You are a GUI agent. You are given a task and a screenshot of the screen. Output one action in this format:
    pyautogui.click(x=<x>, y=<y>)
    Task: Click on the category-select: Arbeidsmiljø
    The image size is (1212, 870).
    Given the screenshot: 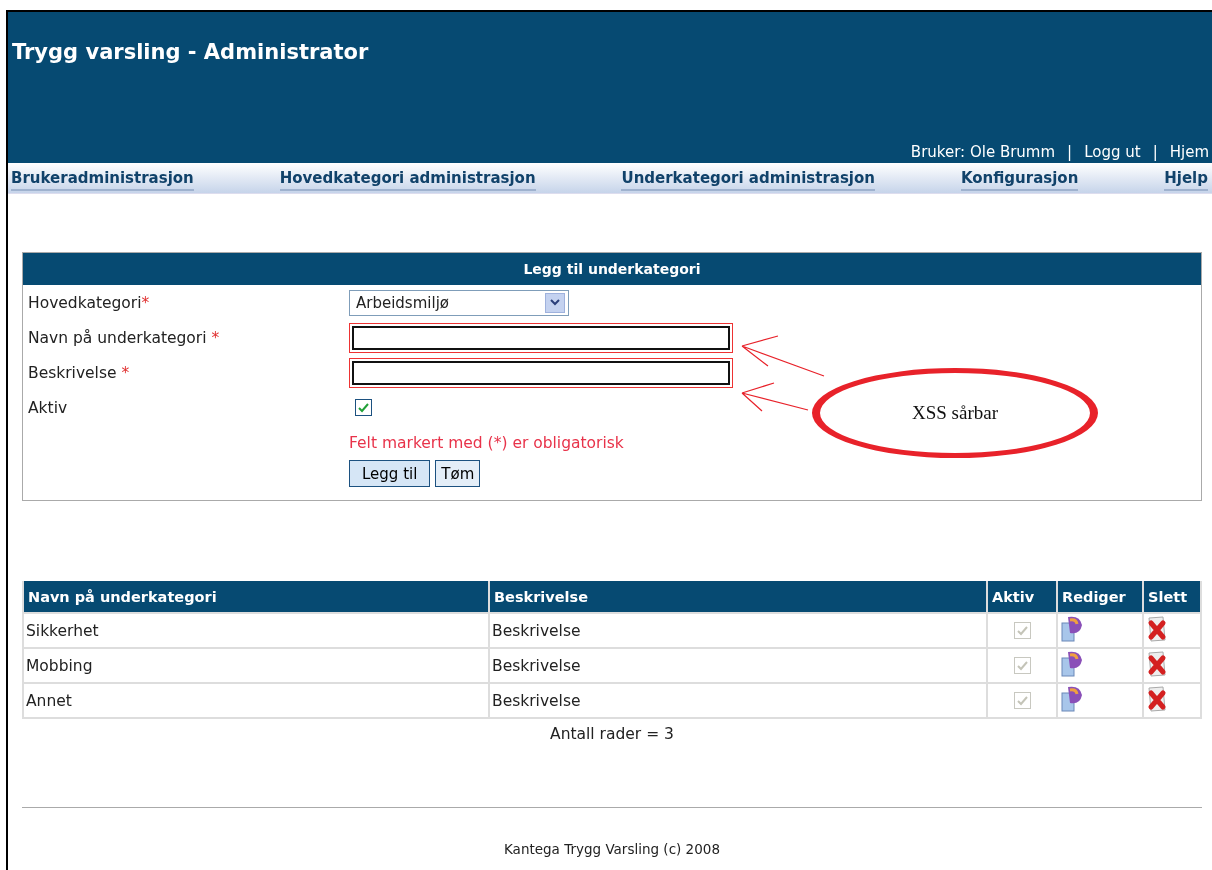 What is the action you would take?
    pyautogui.click(x=459, y=302)
    